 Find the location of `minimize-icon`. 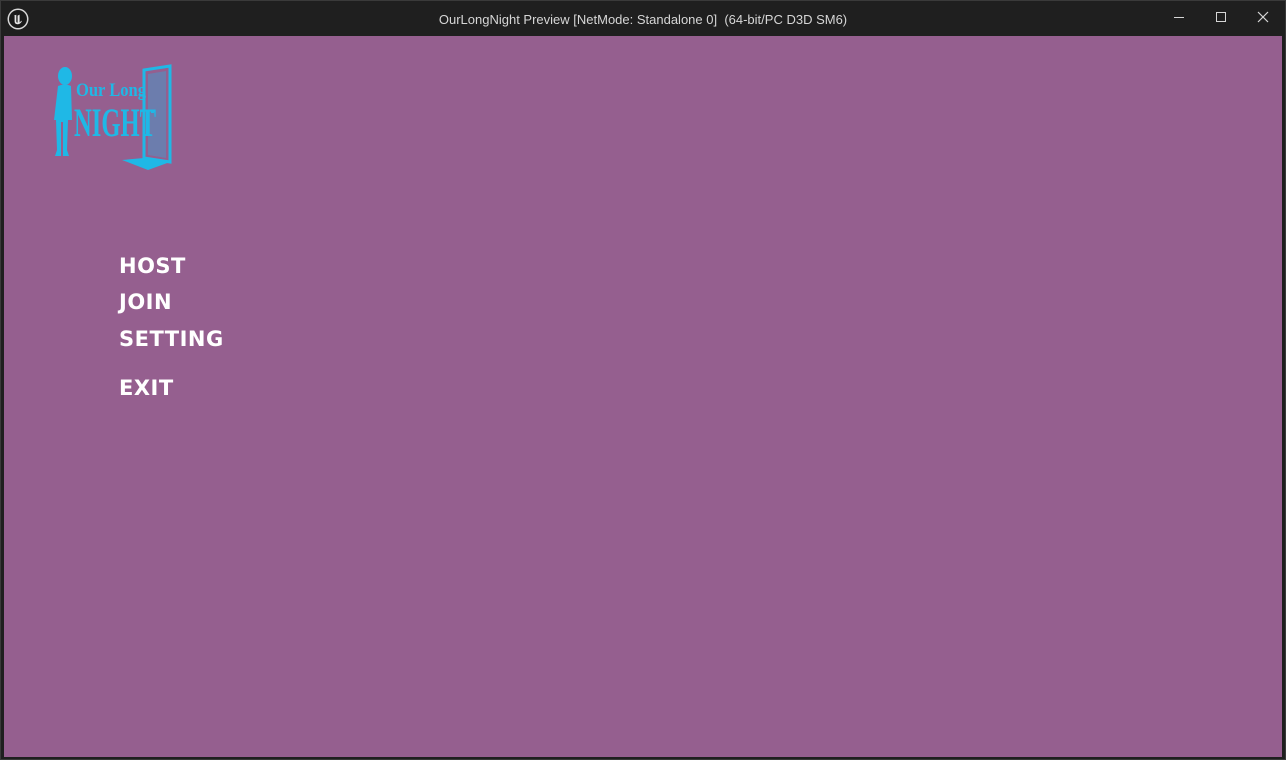

minimize-icon is located at coordinates (1179, 17).